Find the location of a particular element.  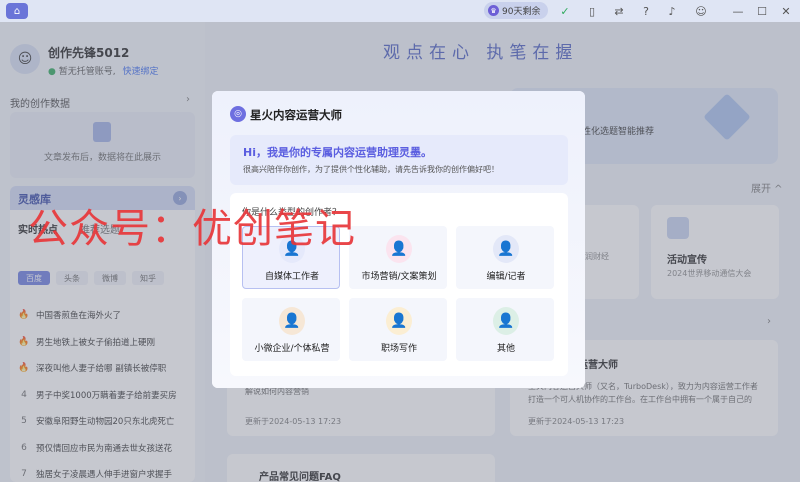

person-store-icon: 👤 is located at coordinates (292, 321).